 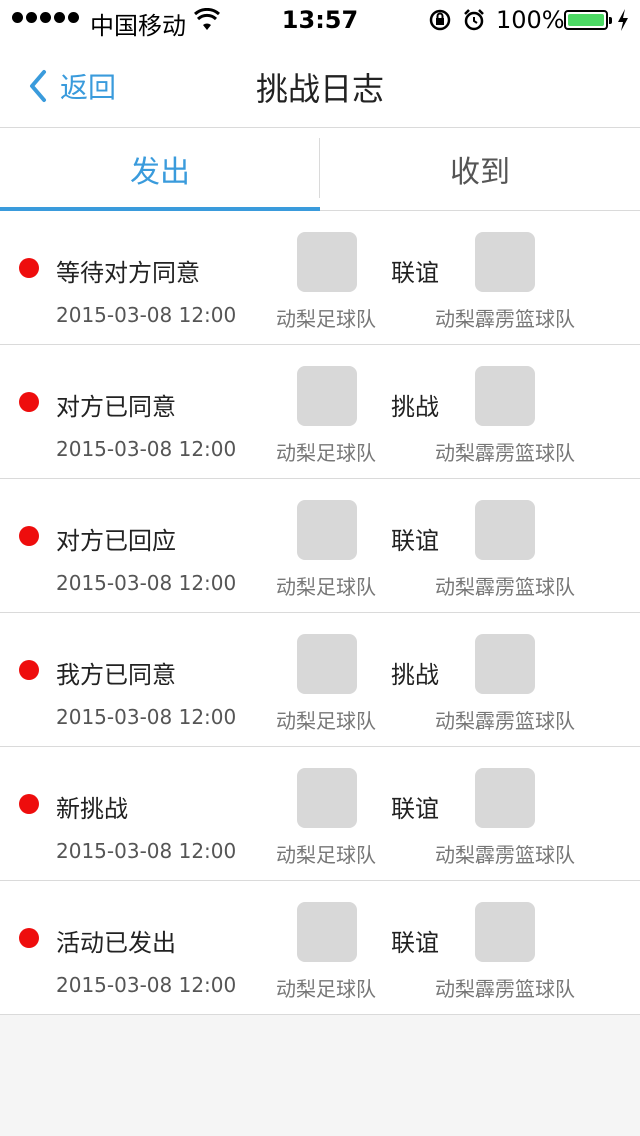 I want to click on list-item: 新挑战 2015-03-08 12:00 联谊 动梨足球队 动梨霹雳篮球队, so click(x=320, y=814).